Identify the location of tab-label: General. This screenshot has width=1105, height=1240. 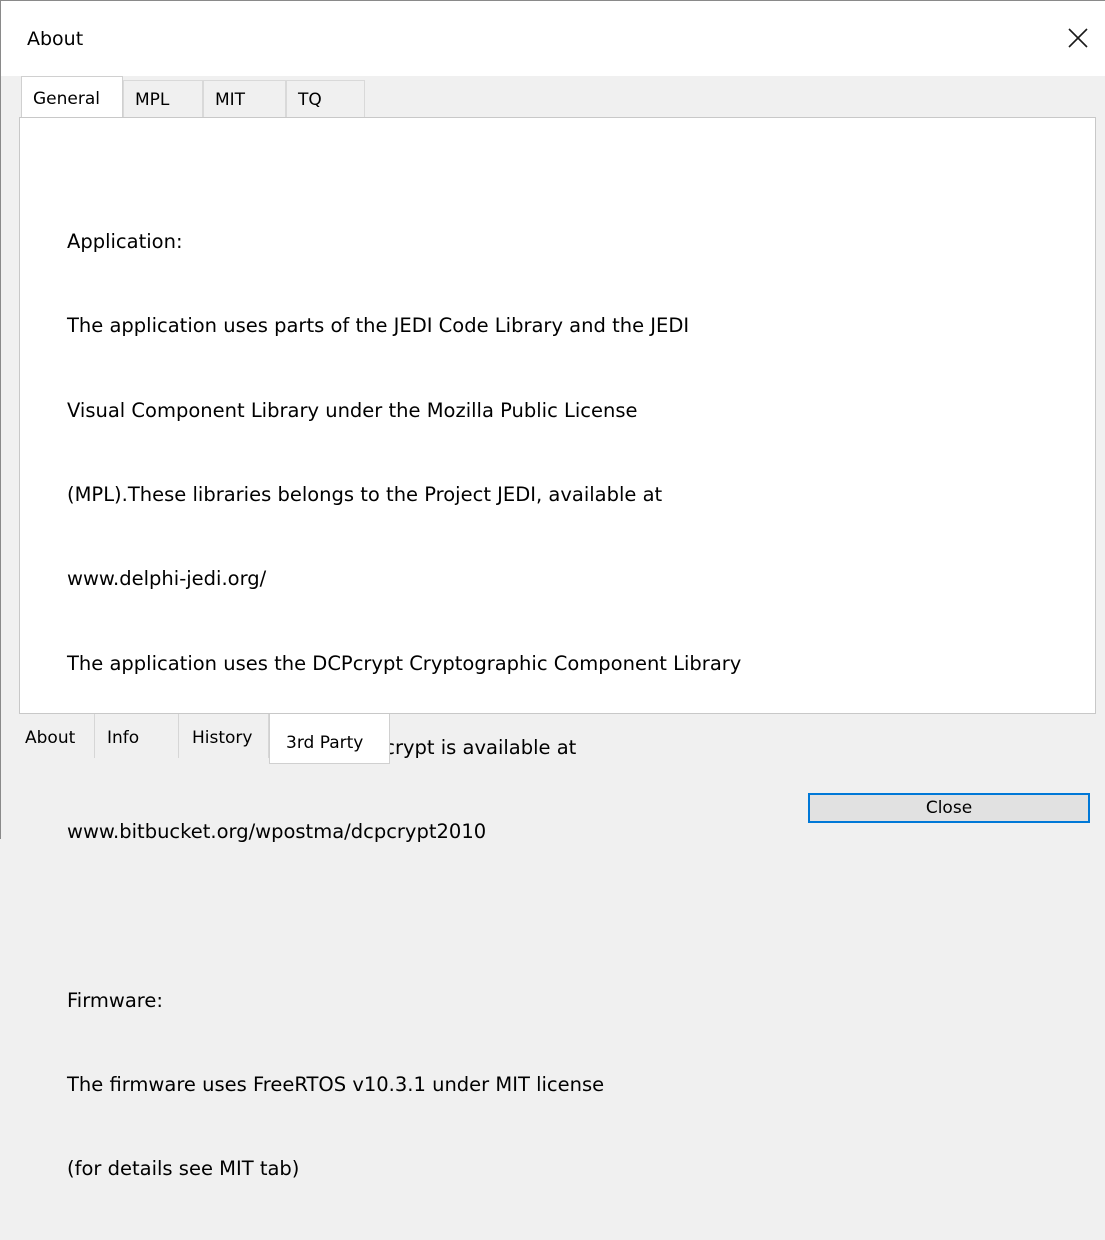
(66, 99).